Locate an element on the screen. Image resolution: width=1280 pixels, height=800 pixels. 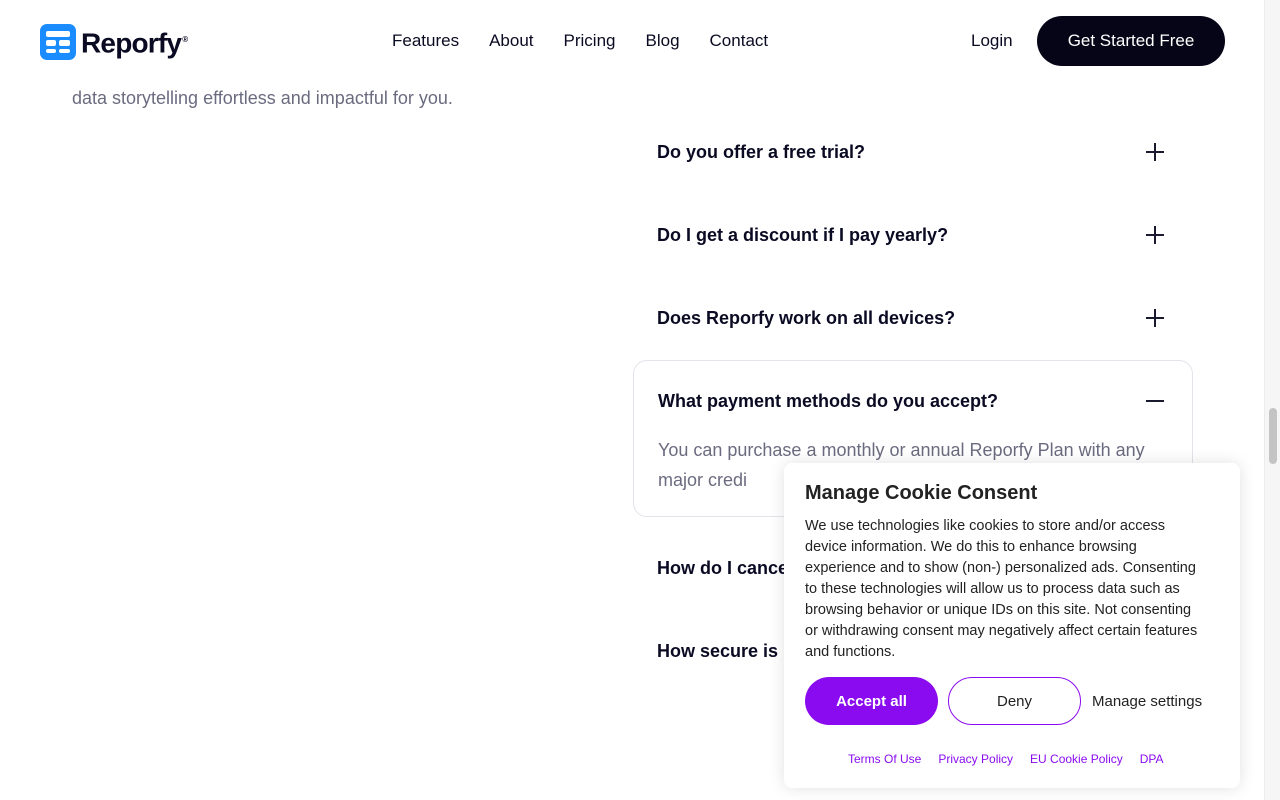
get-started-button: Get Started Free is located at coordinates (1131, 41).